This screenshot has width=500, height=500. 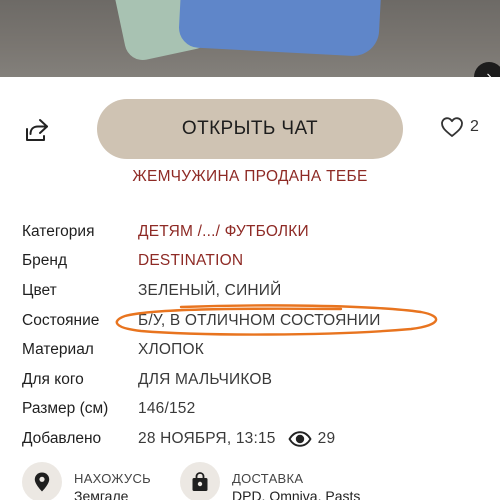 What do you see at coordinates (205, 379) in the screenshot?
I see `detail-value: ДЛЯ МАЛЬЧИКОВ` at bounding box center [205, 379].